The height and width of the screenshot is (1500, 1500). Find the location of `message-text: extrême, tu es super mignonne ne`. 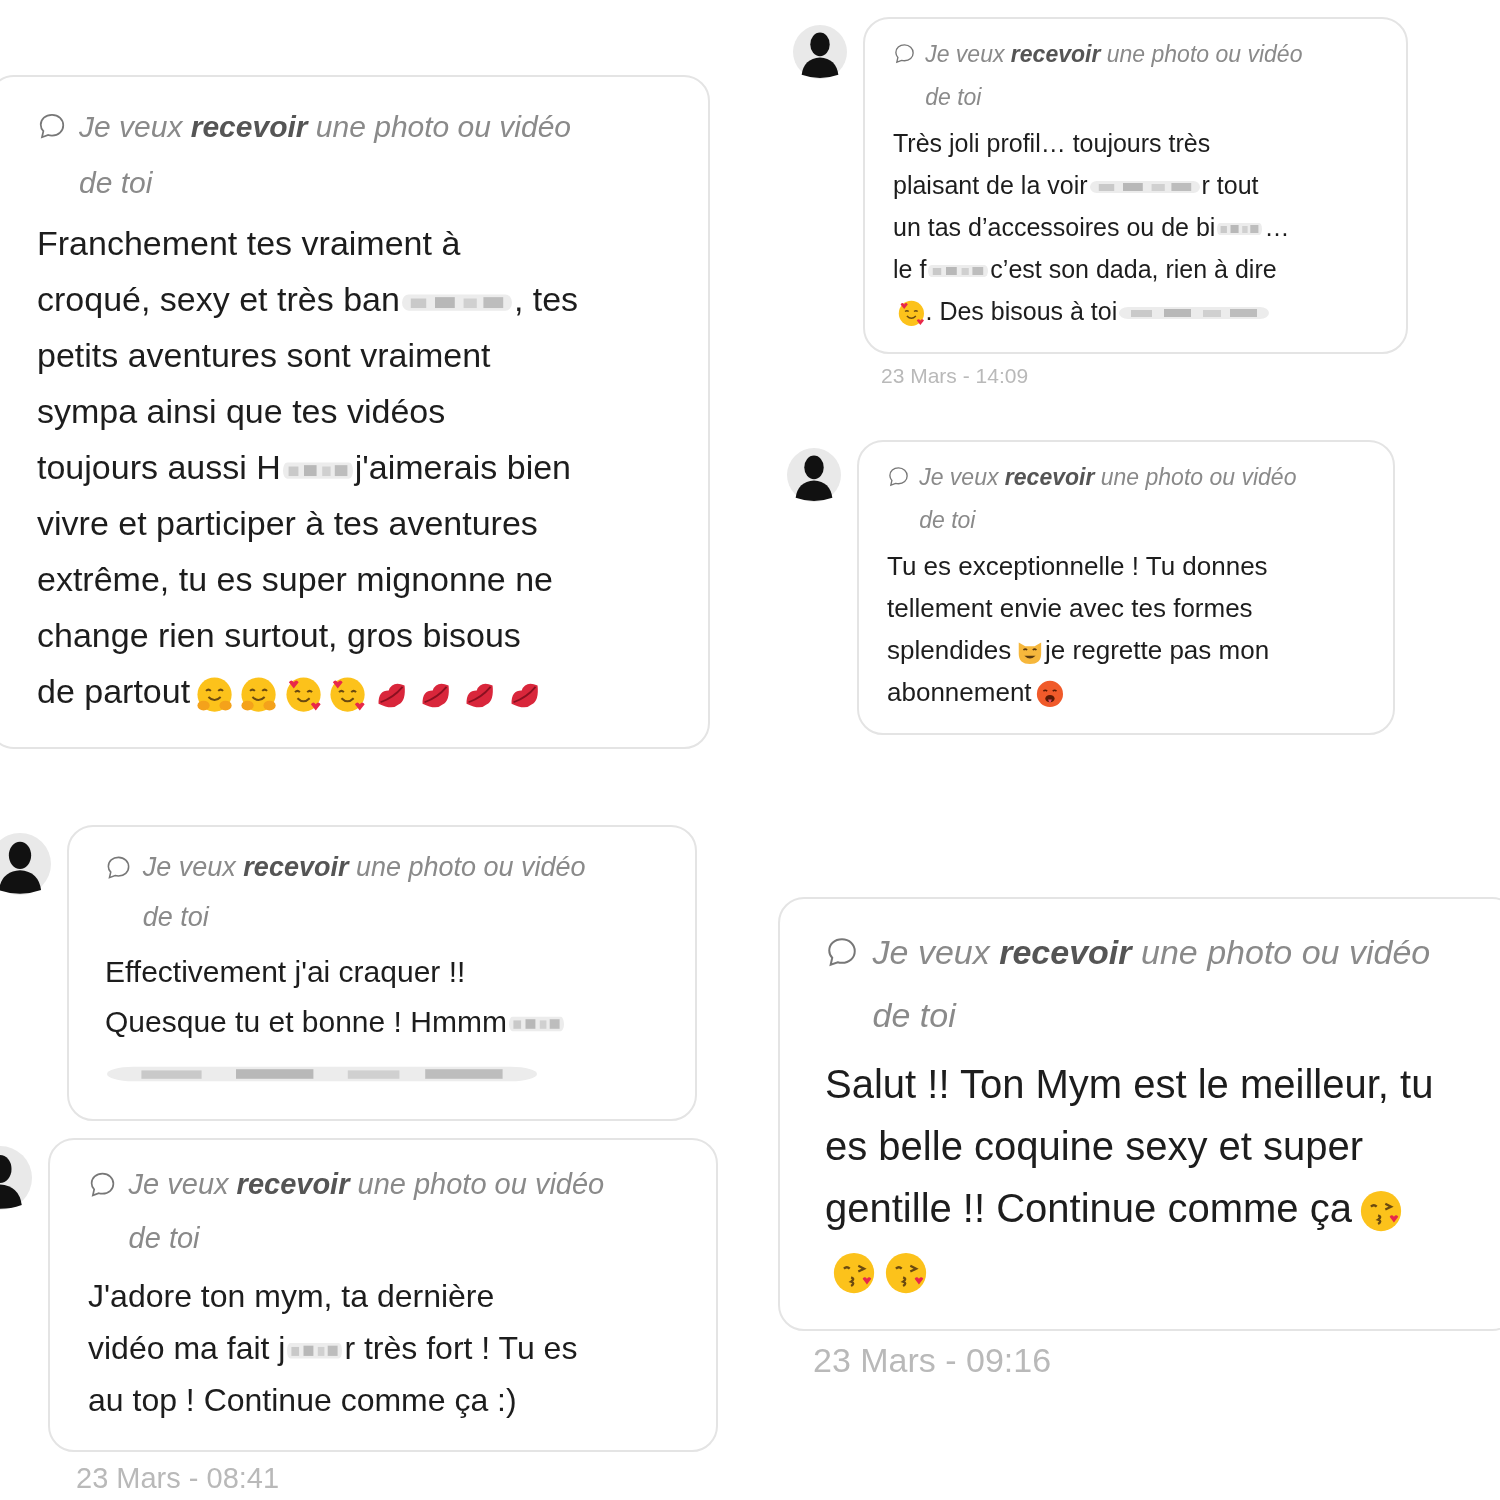

message-text: extrême, tu es super mignonne ne is located at coordinates (295, 579).